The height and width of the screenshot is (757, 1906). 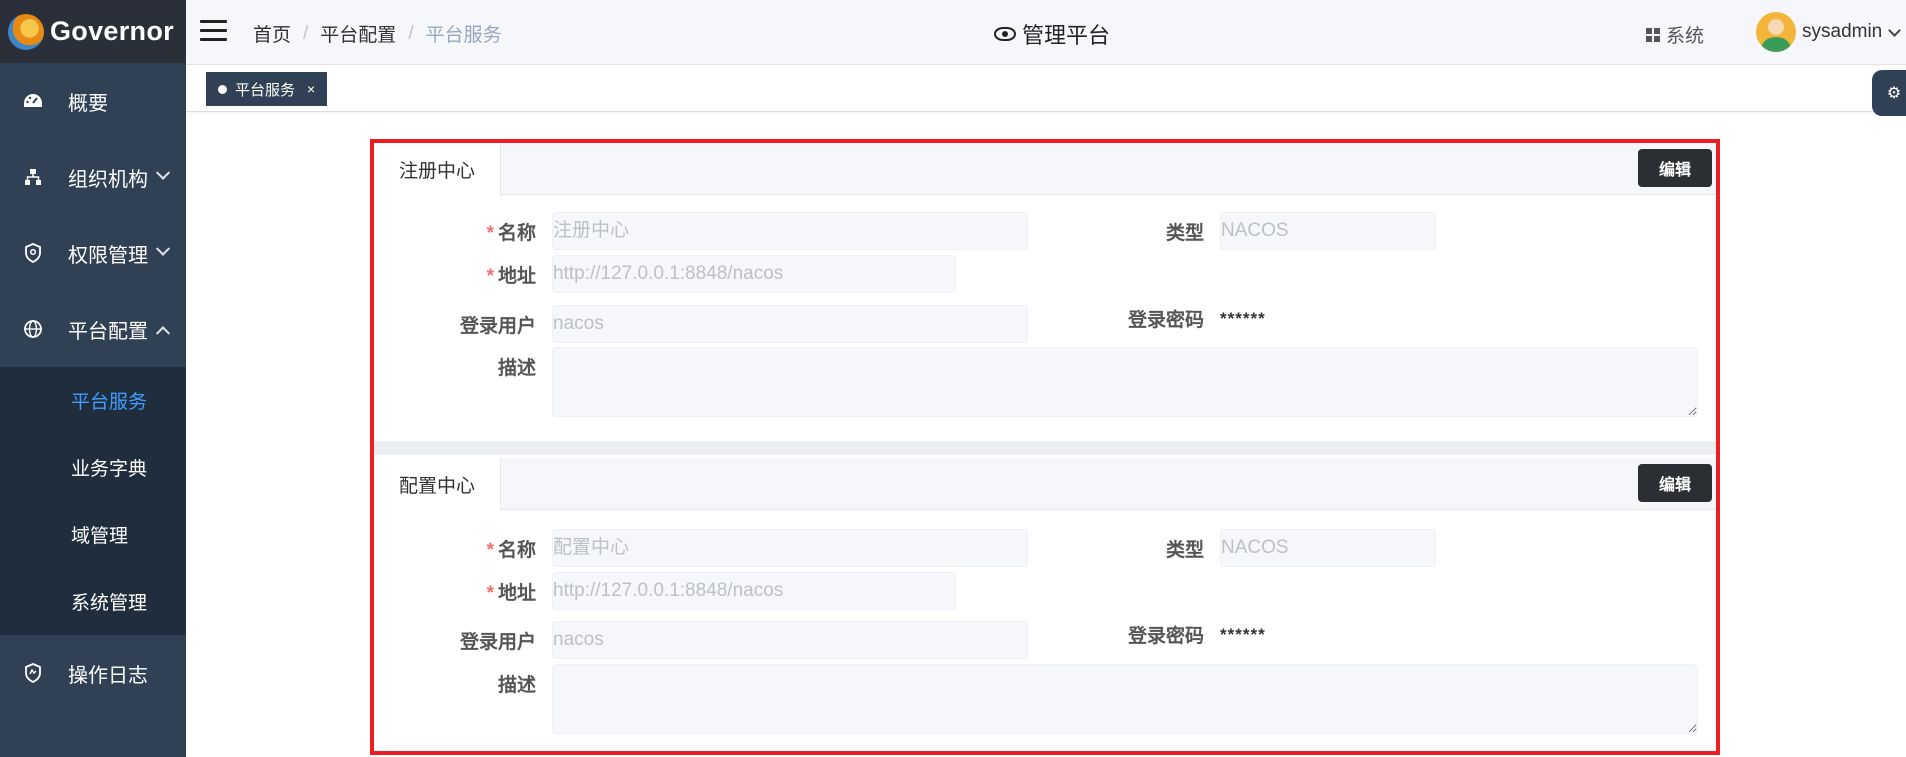 What do you see at coordinates (93, 534) in the screenshot?
I see `sidebar-subitem-domain: 域管理` at bounding box center [93, 534].